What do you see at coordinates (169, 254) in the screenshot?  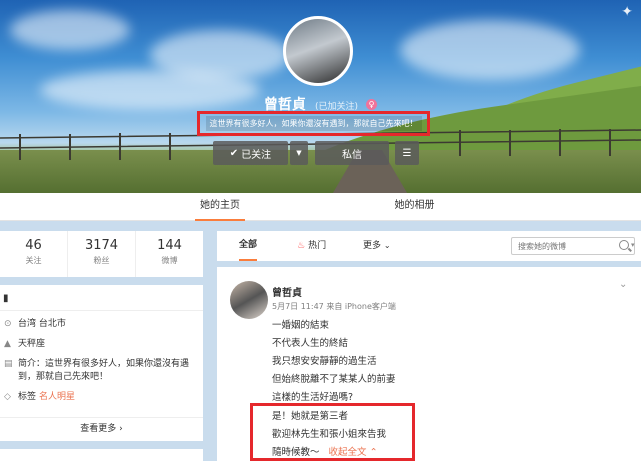 I see `stat-posts: 144 微博` at bounding box center [169, 254].